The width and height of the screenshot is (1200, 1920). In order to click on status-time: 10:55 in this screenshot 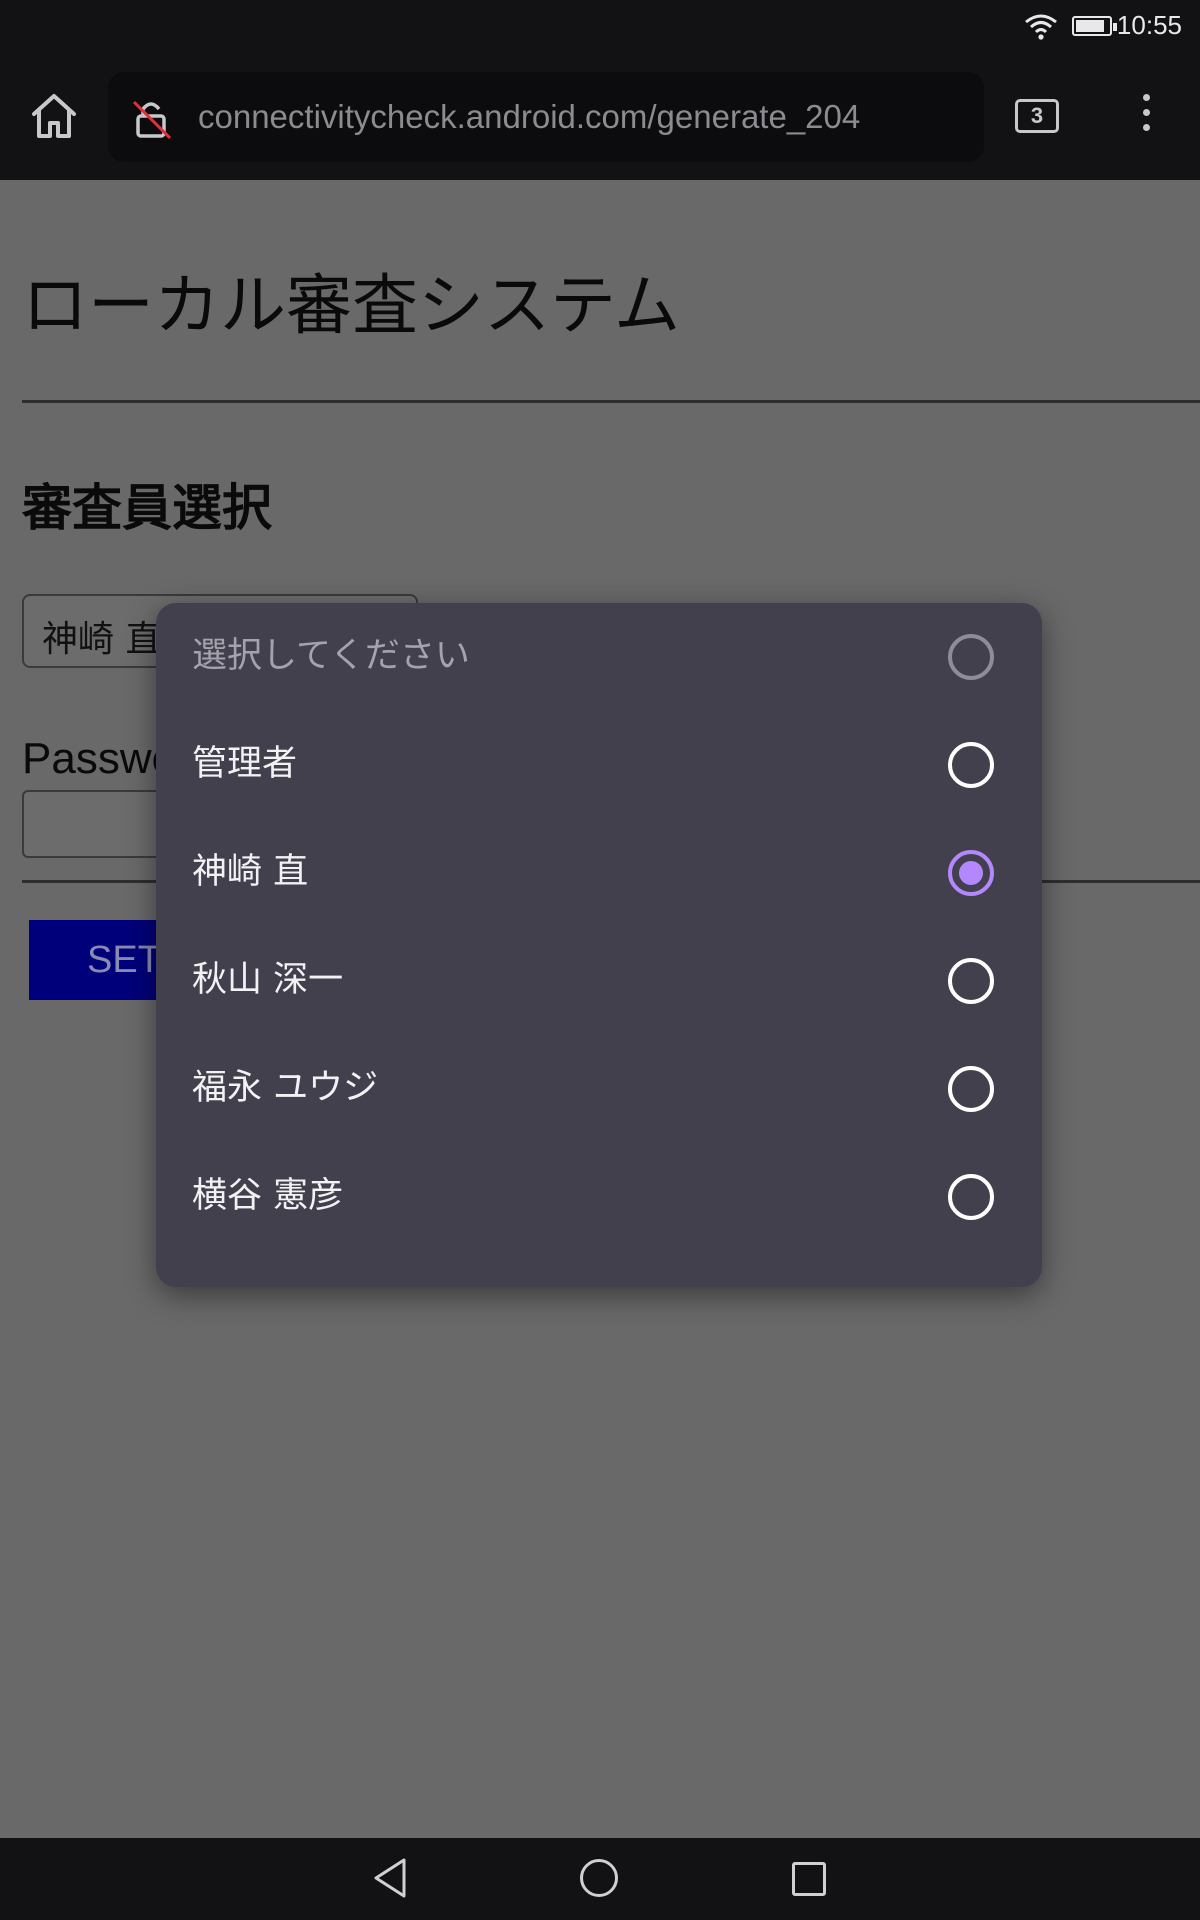, I will do `click(1149, 25)`.